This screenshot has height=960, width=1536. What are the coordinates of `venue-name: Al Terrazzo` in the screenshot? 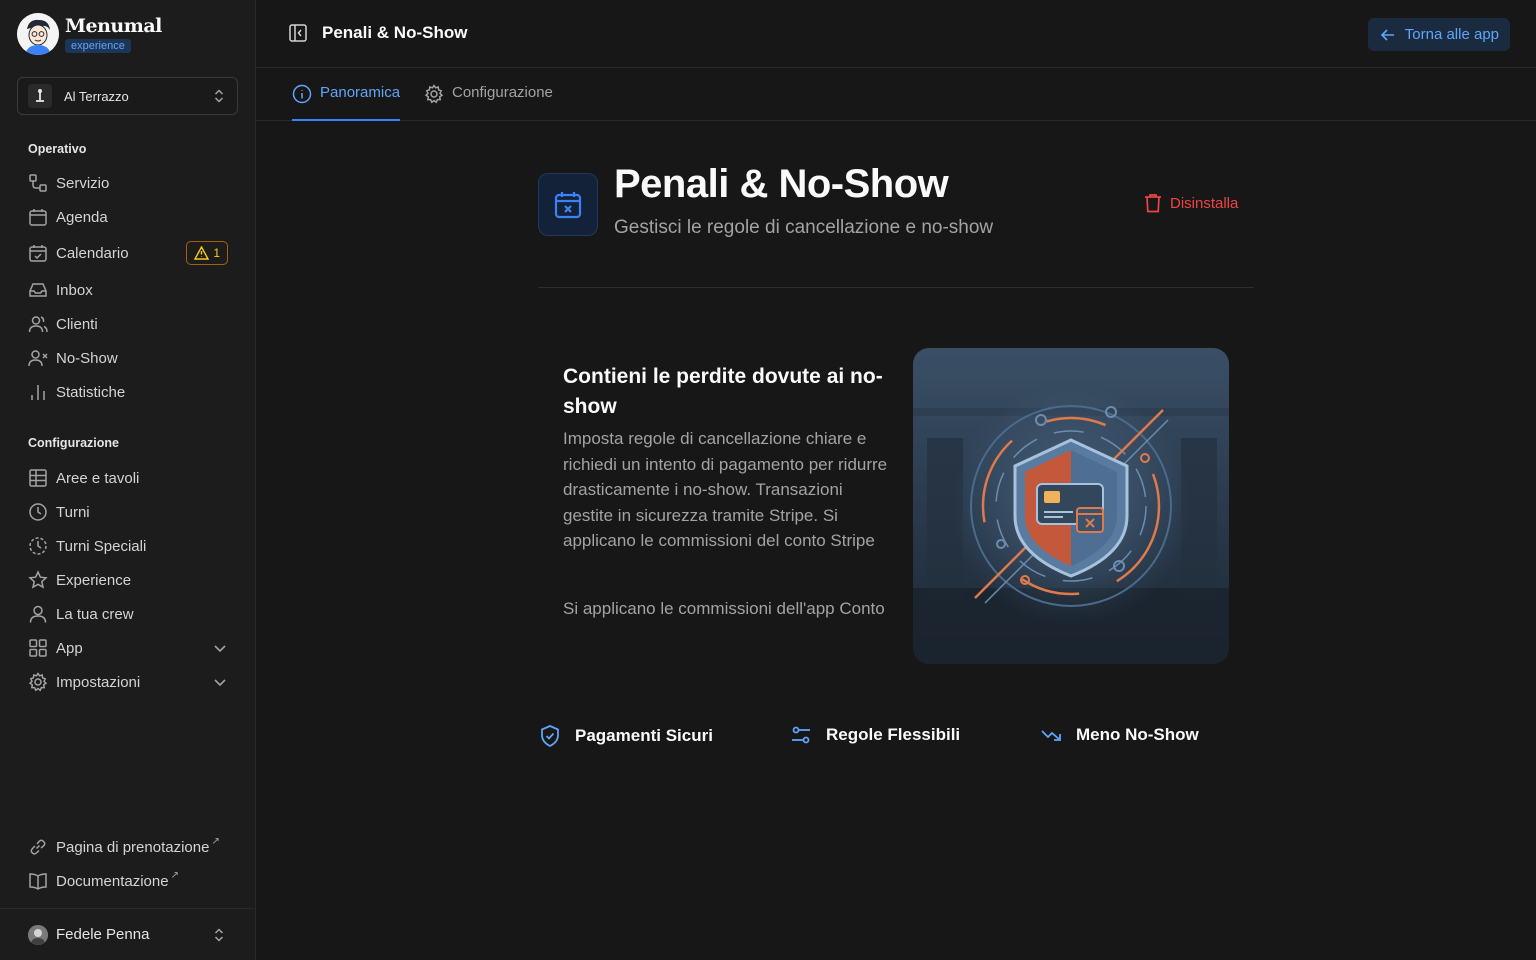 It's located at (96, 96).